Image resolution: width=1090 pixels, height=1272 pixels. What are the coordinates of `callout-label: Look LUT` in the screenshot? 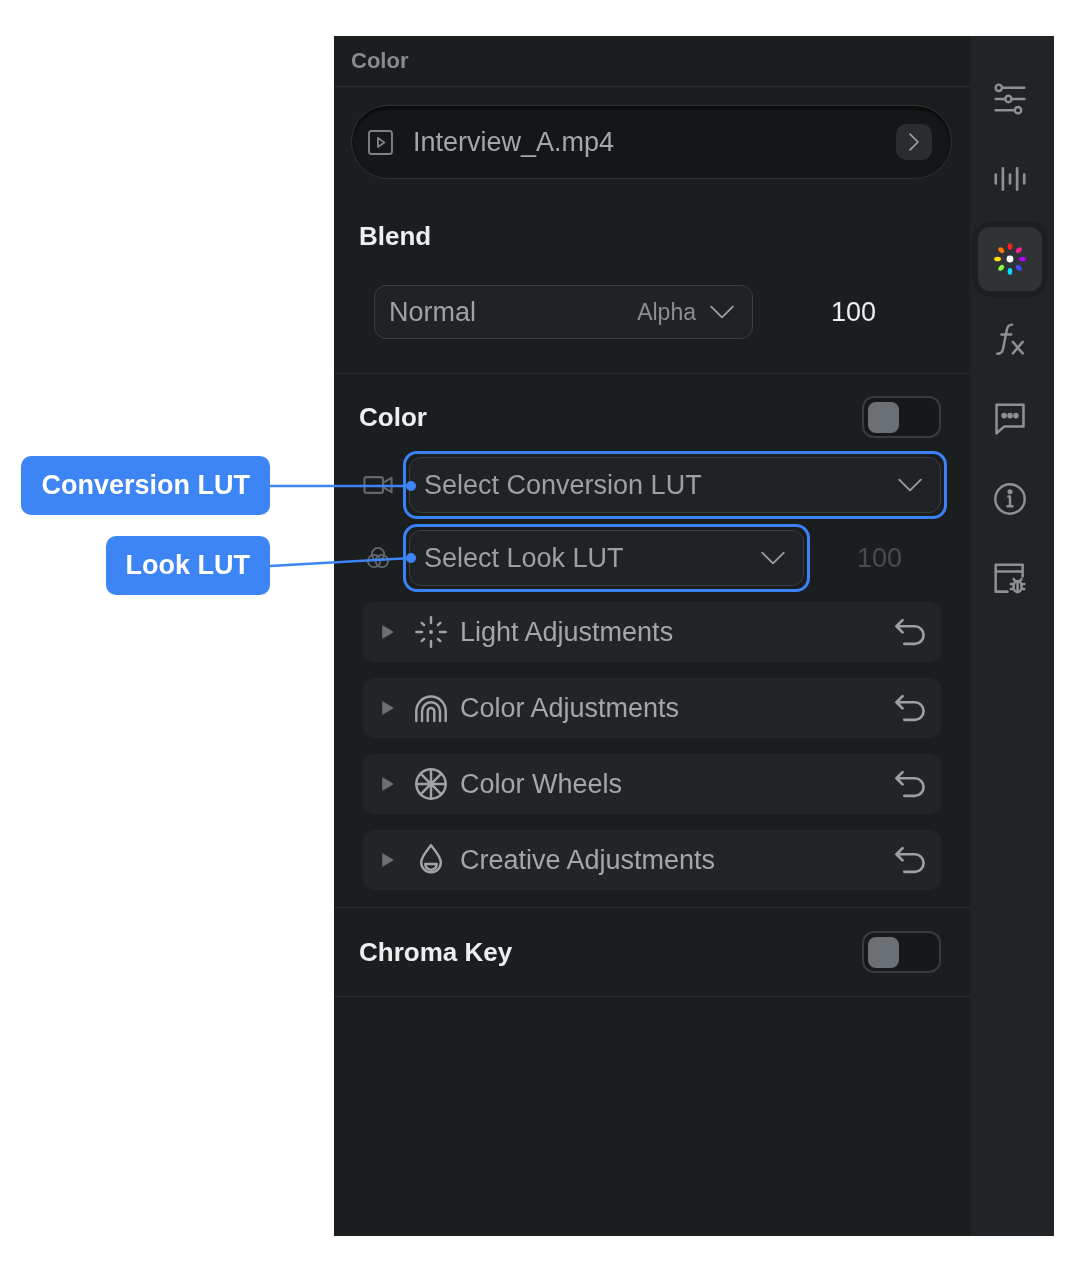 It's located at (187, 565).